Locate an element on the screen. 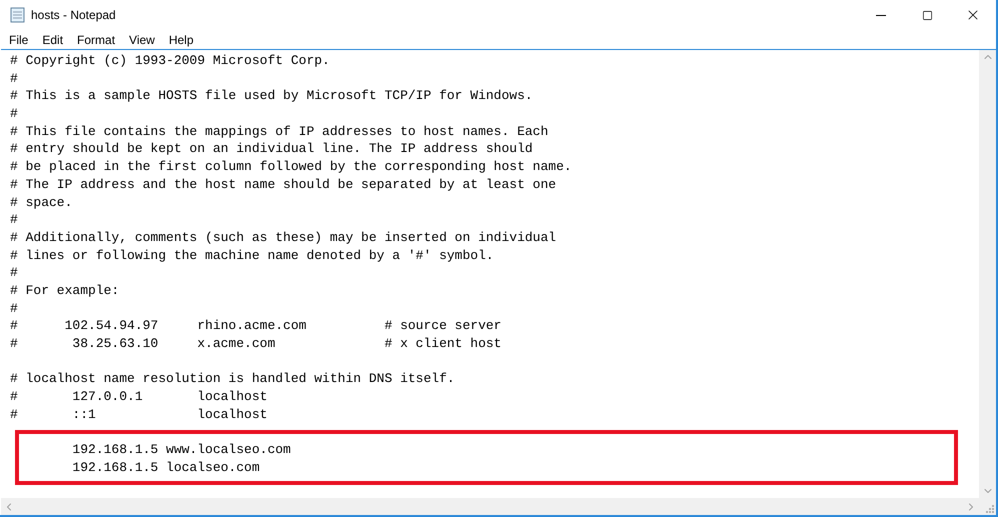 The height and width of the screenshot is (517, 998). menu-item: File is located at coordinates (19, 39).